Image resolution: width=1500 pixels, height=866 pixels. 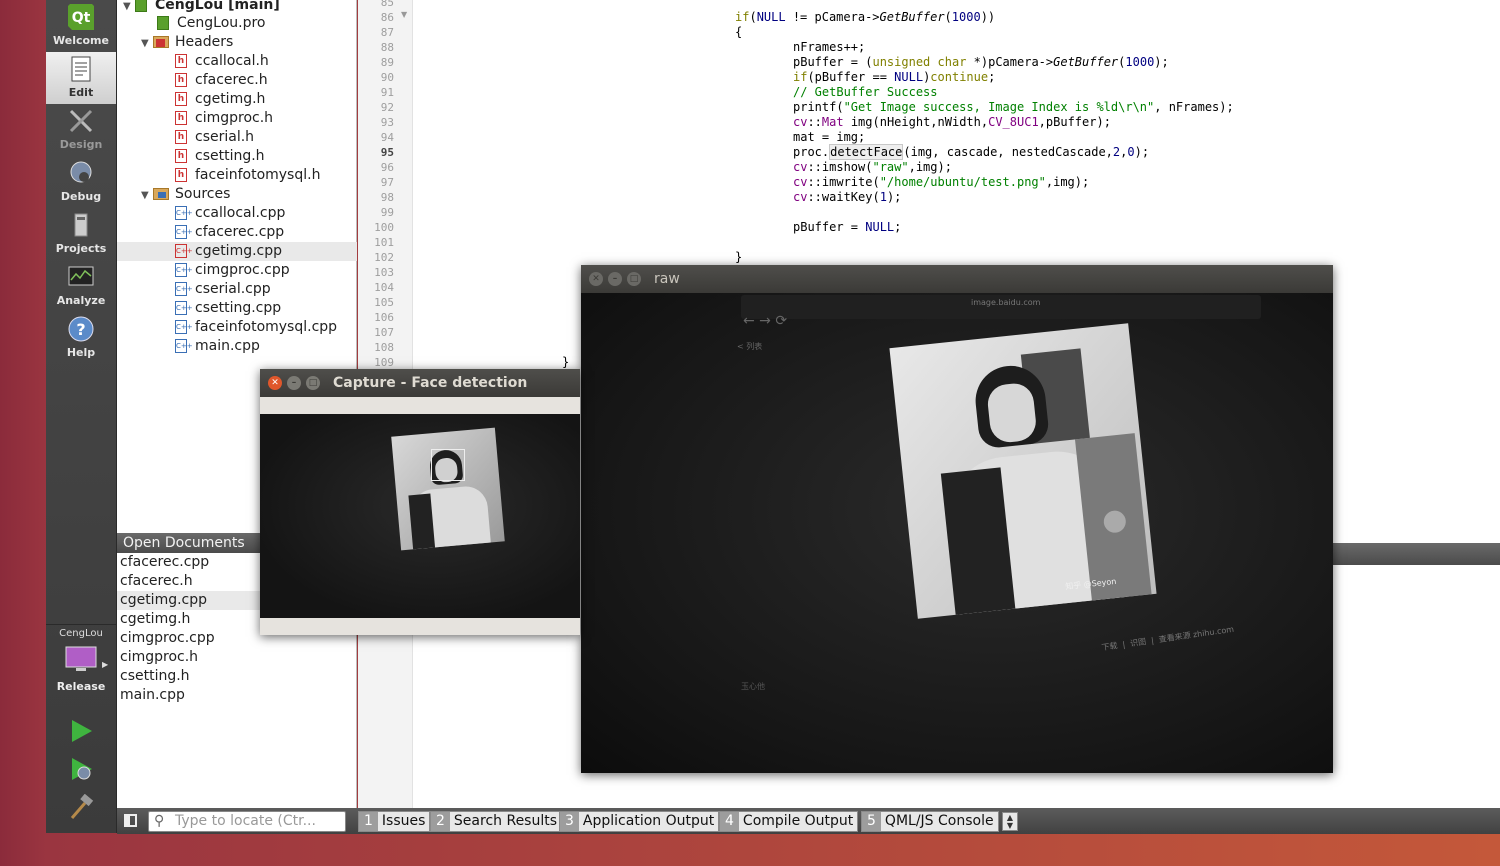 I want to click on tab-application-output: 3 Application Output, so click(x=639, y=821).